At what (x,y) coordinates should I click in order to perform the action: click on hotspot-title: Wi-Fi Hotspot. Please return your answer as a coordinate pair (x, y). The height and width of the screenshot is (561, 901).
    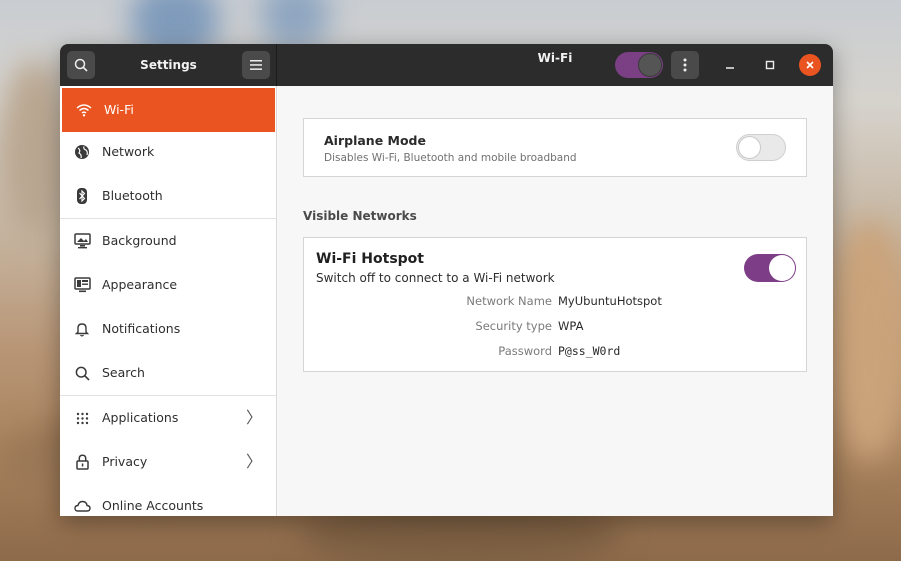
    Looking at the image, I should click on (370, 259).